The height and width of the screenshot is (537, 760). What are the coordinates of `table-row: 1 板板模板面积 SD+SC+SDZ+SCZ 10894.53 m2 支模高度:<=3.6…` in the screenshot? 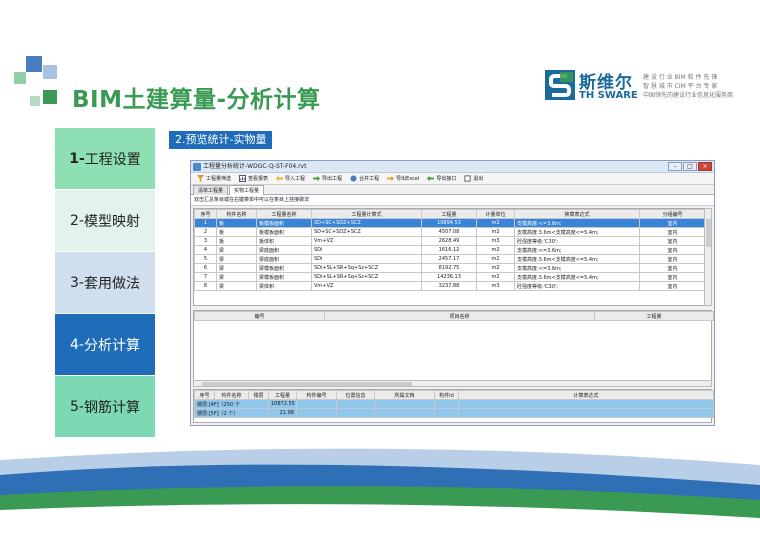 It's located at (449, 223).